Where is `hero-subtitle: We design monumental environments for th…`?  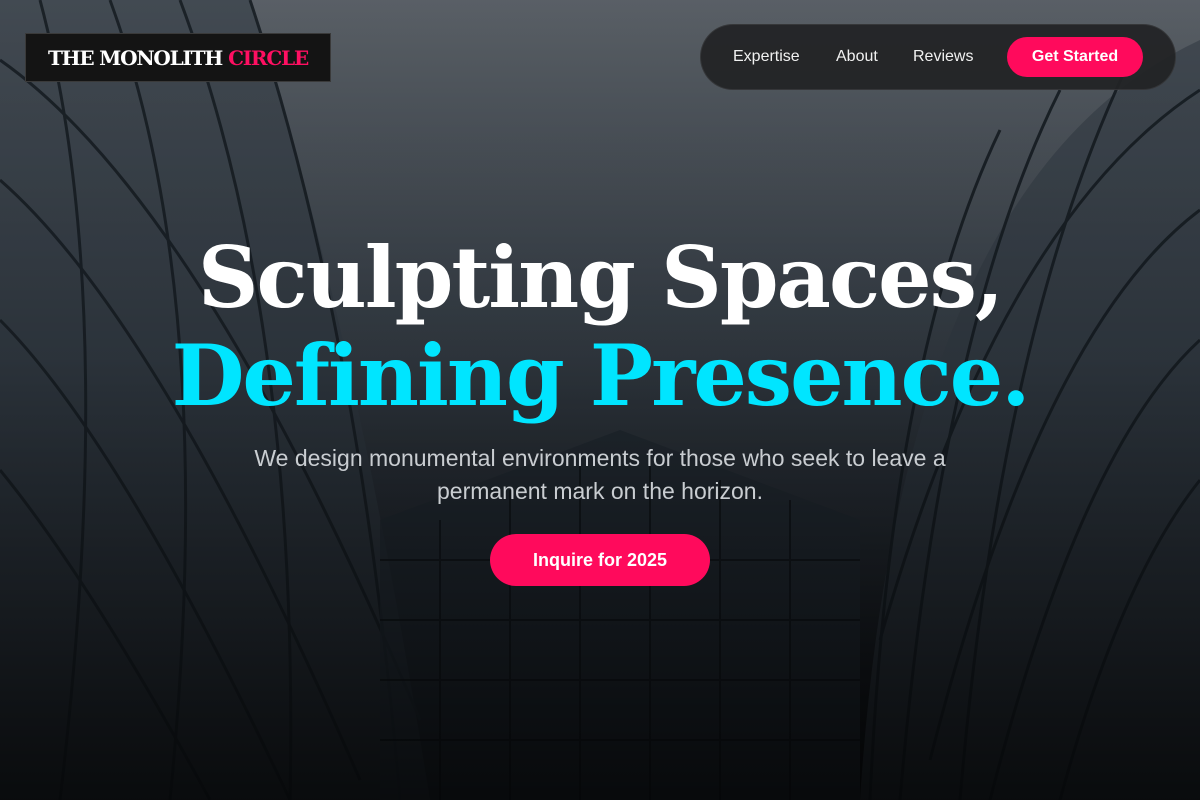 hero-subtitle: We design monumental environments for th… is located at coordinates (600, 474).